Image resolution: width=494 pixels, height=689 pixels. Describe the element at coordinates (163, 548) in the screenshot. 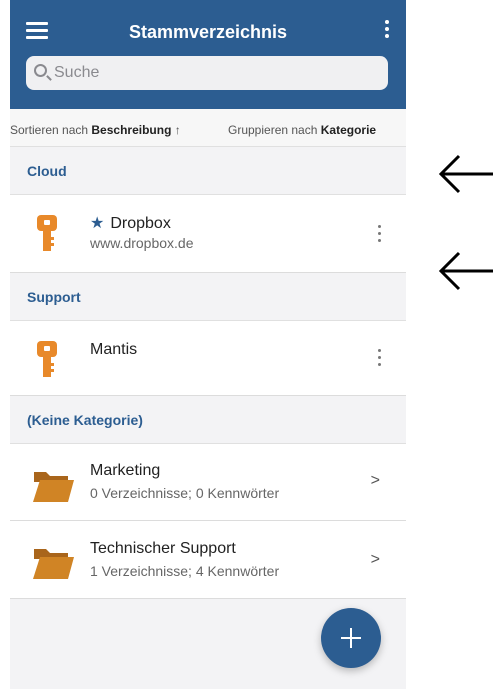

I see `item-title: Technischer Support` at that location.